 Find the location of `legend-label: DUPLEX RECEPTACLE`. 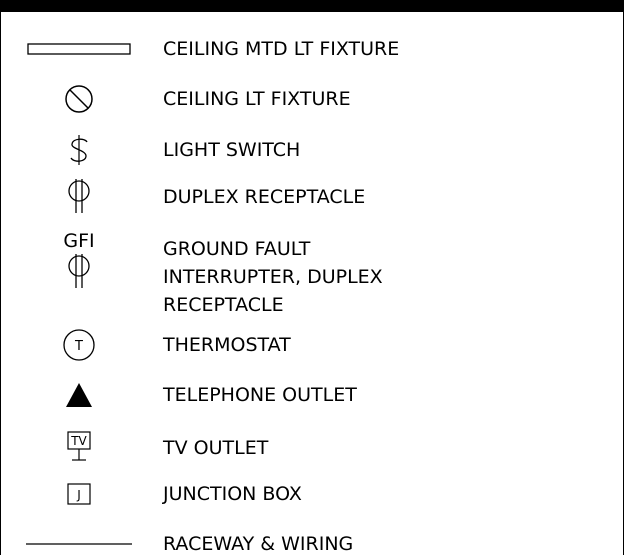

legend-label: DUPLEX RECEPTACLE is located at coordinates (264, 197).